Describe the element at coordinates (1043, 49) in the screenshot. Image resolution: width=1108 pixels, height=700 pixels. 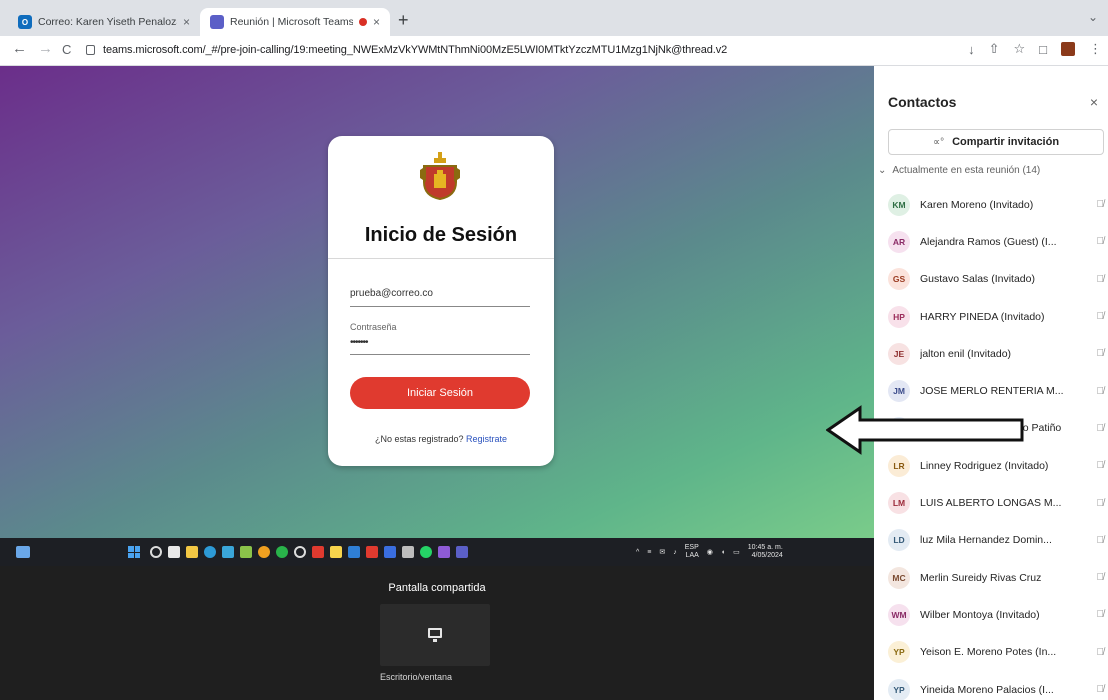
I see `side-panel-icon: □` at that location.